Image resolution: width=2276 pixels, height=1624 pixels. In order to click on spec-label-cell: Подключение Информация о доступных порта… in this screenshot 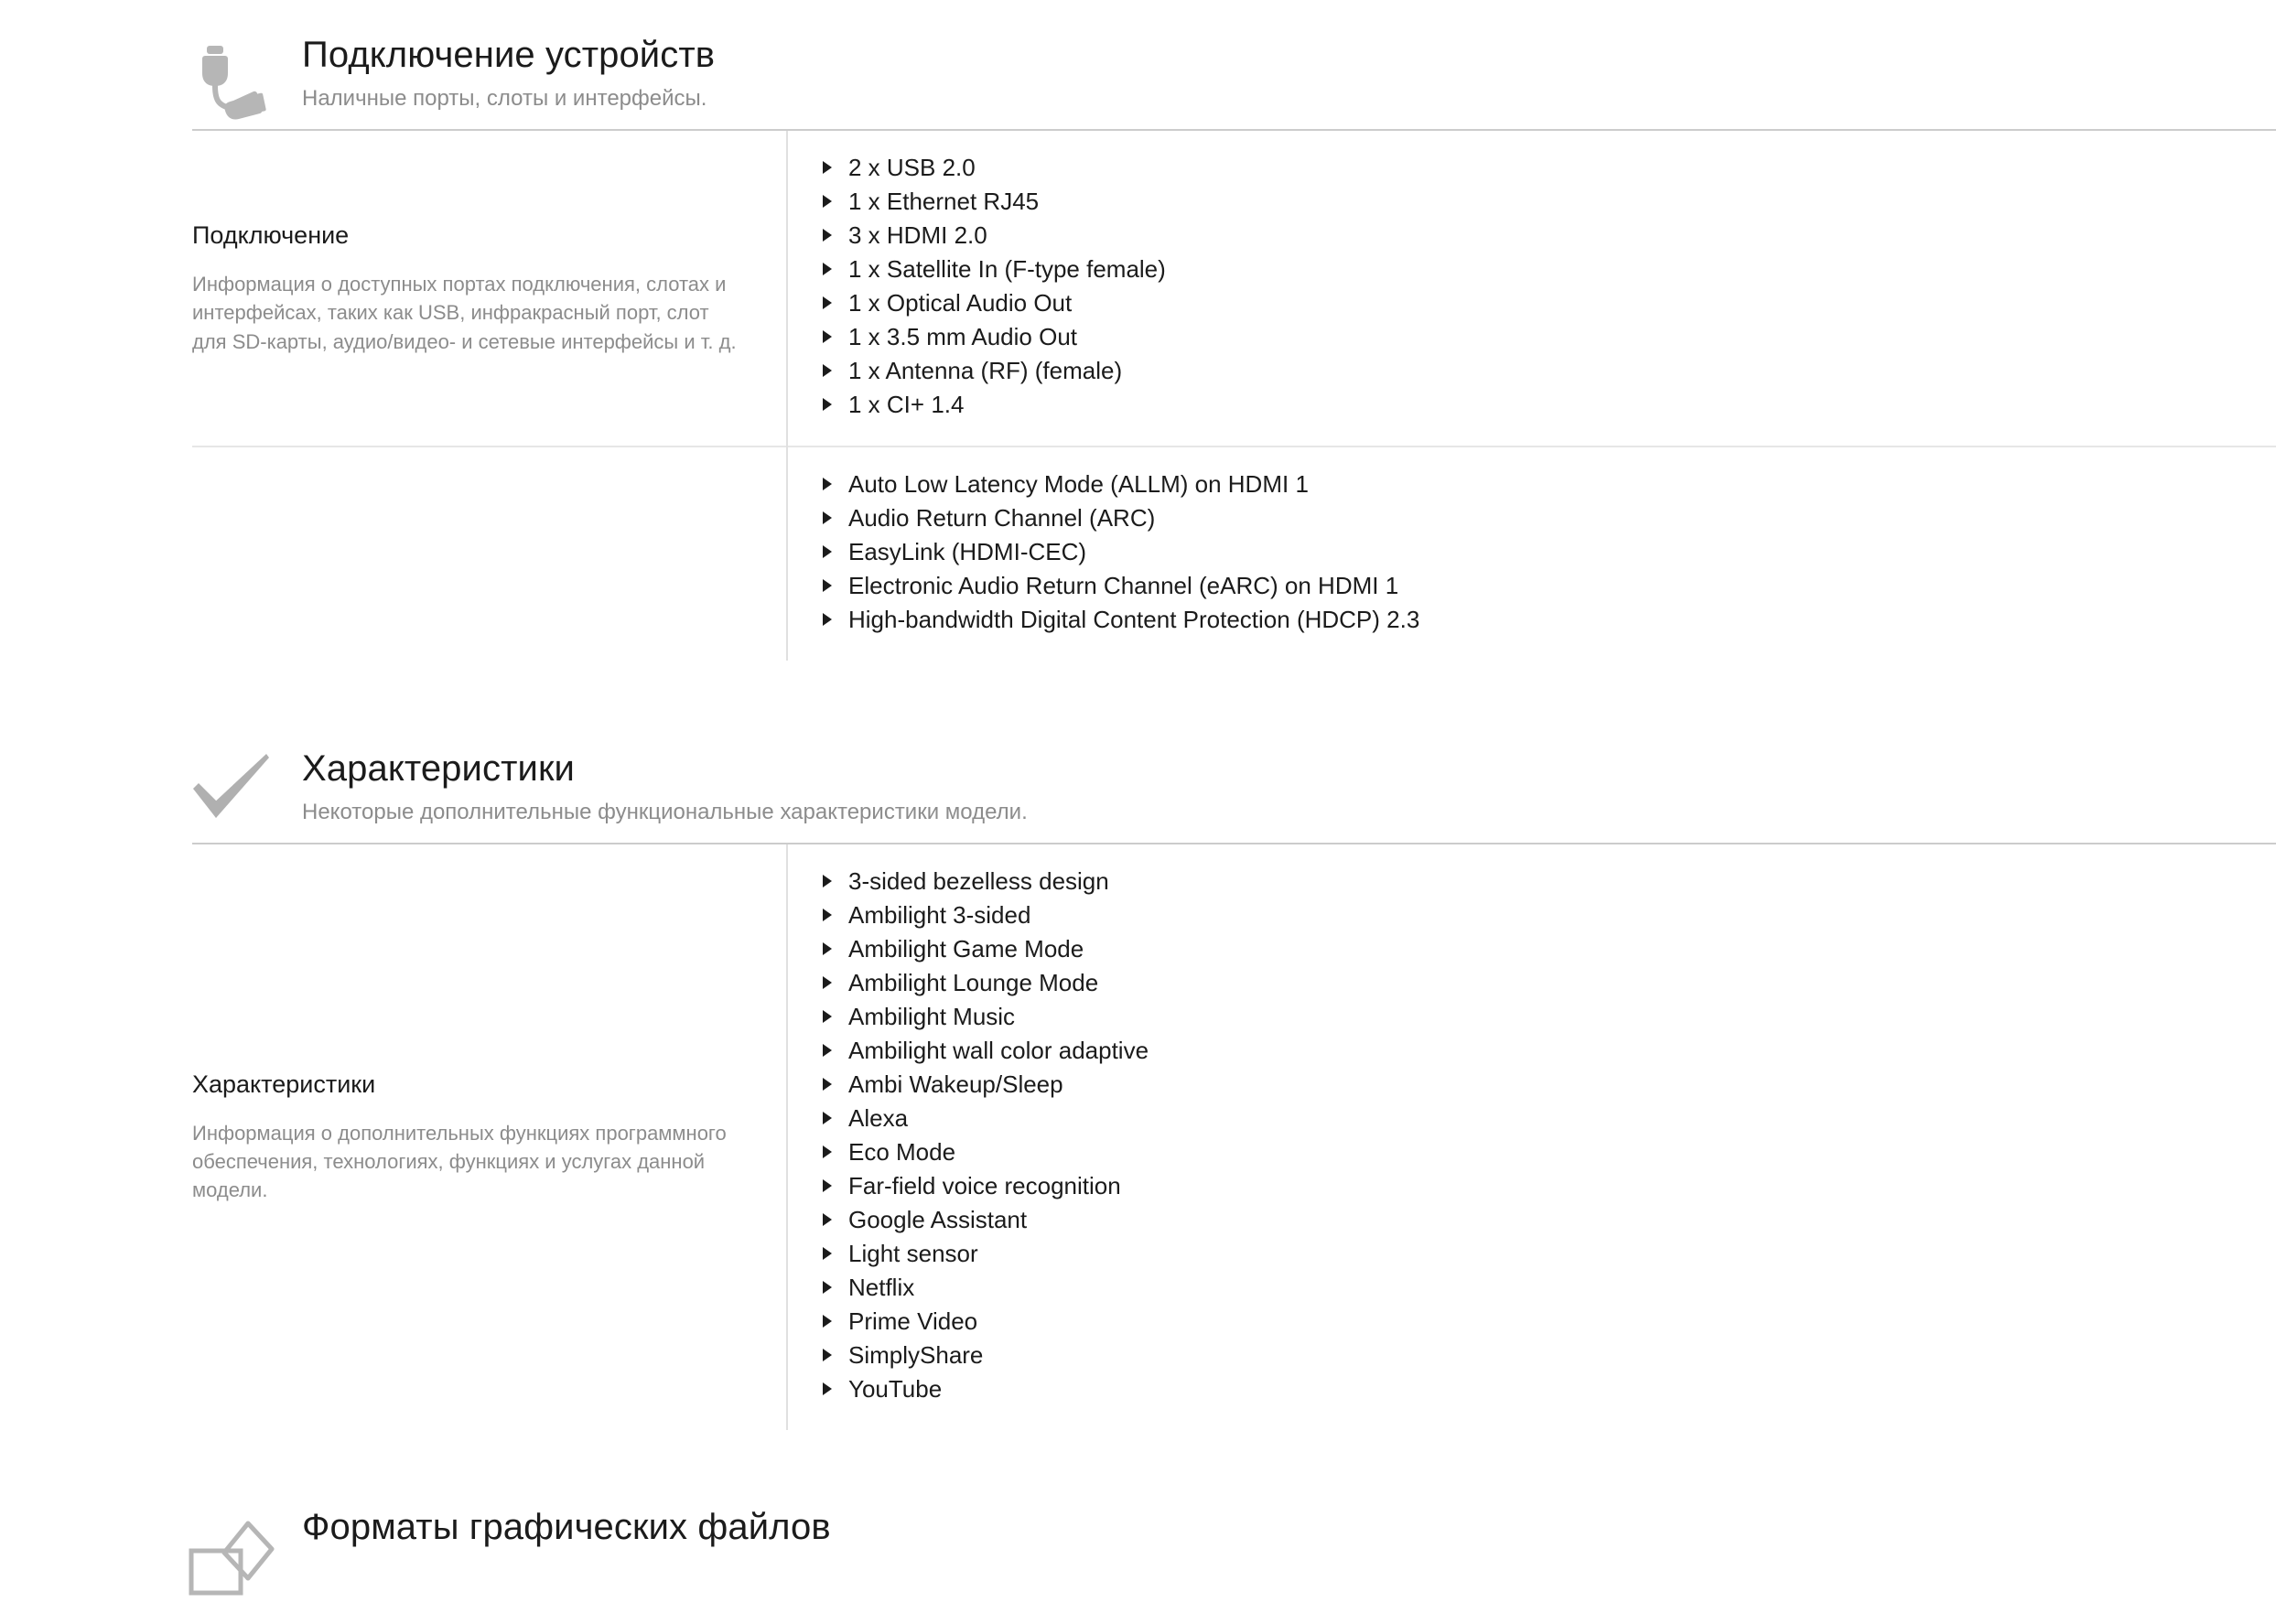, I will do `click(490, 288)`.